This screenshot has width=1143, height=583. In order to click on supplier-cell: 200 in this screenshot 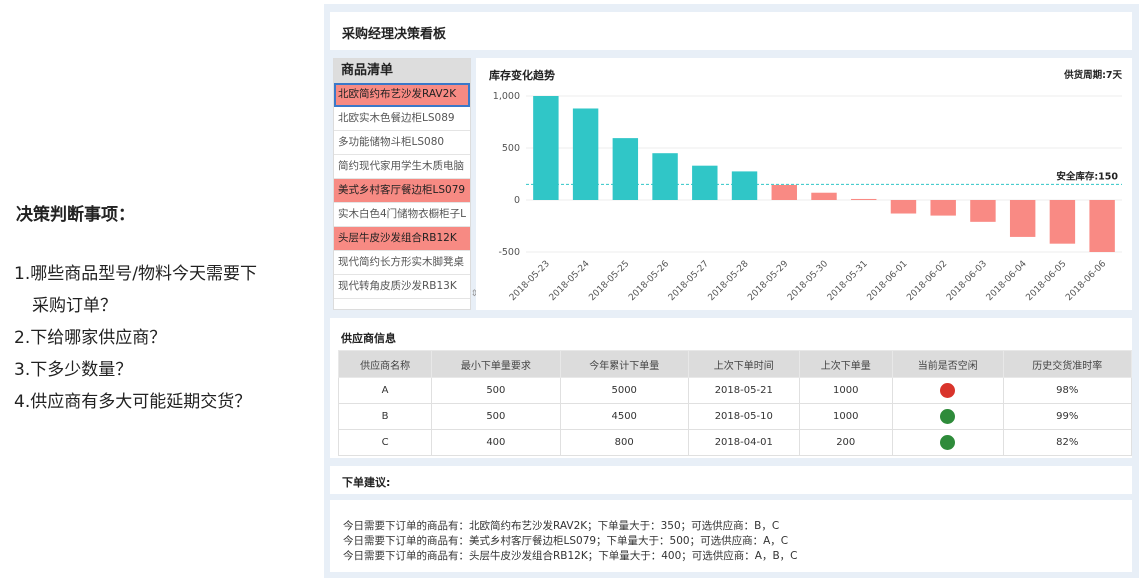, I will do `click(845, 442)`.